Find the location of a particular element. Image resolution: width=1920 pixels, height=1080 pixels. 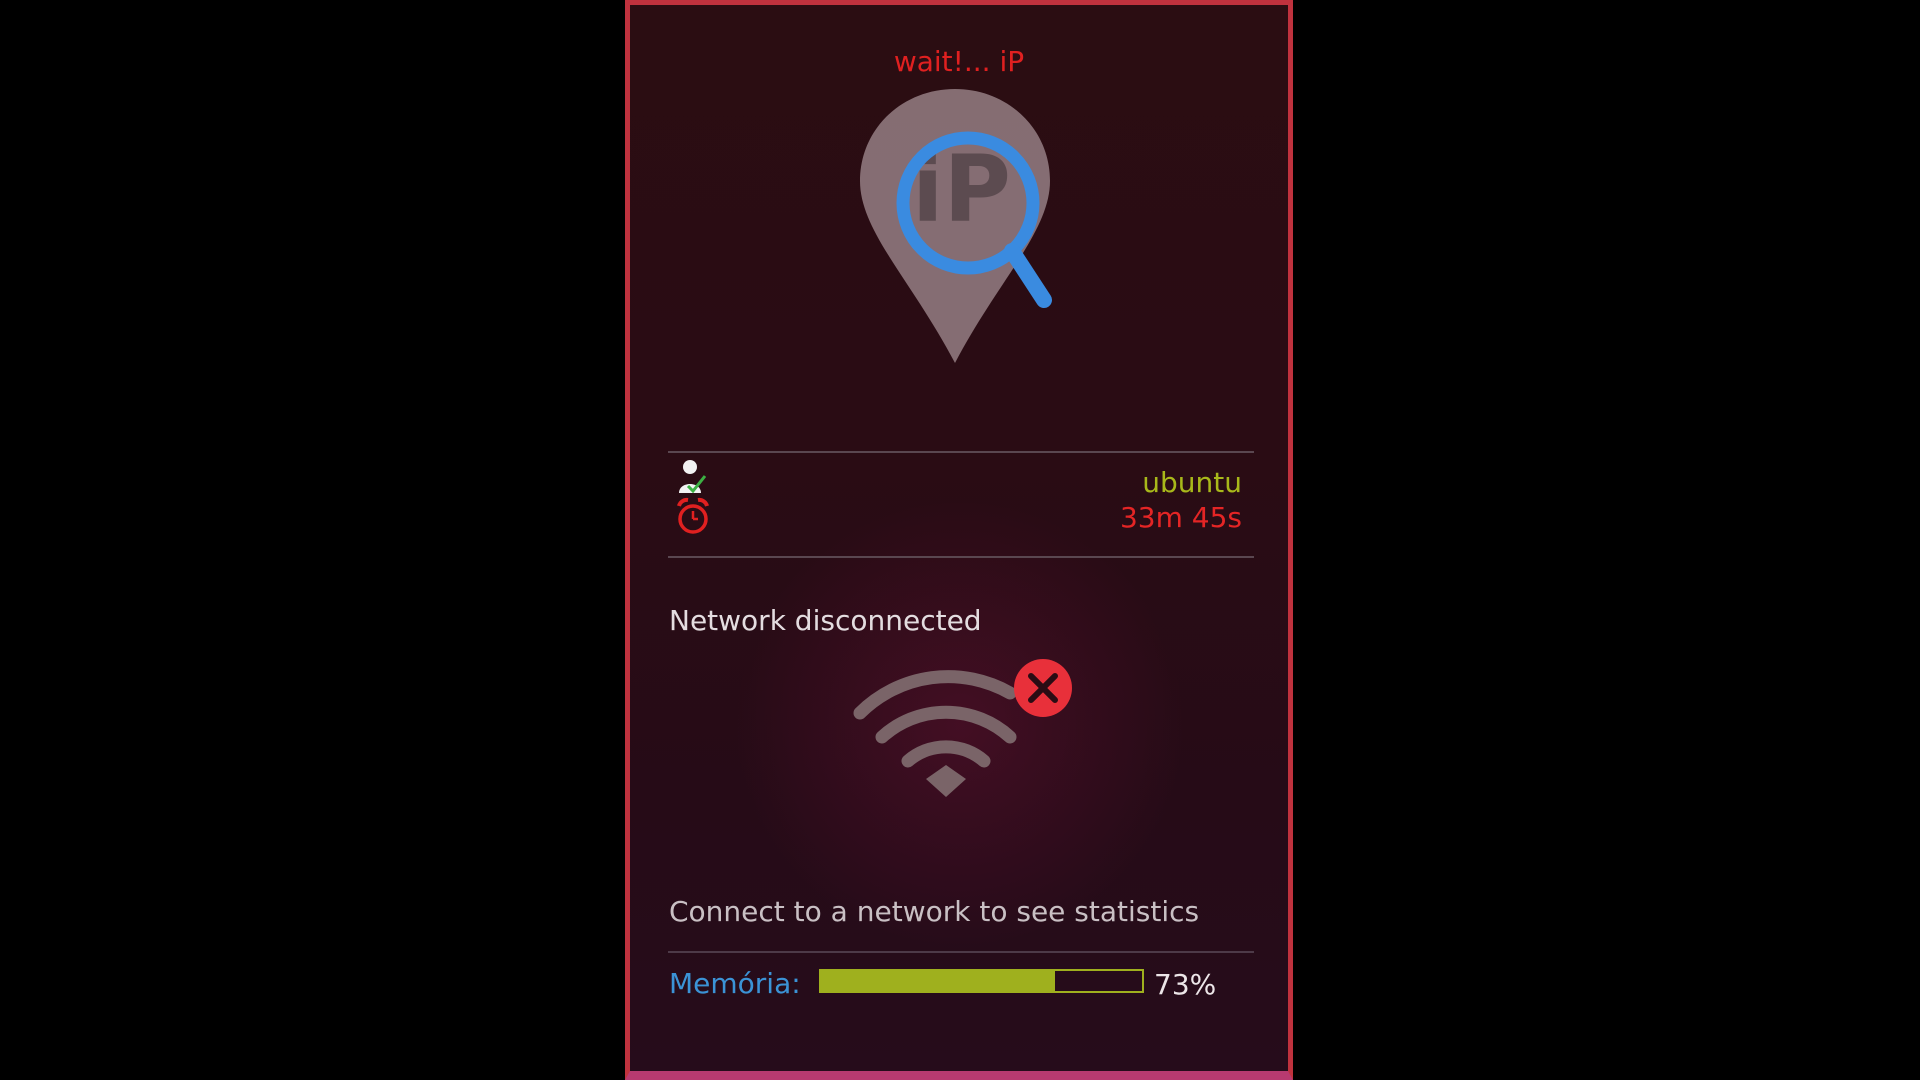

memory-bar is located at coordinates (981, 981).